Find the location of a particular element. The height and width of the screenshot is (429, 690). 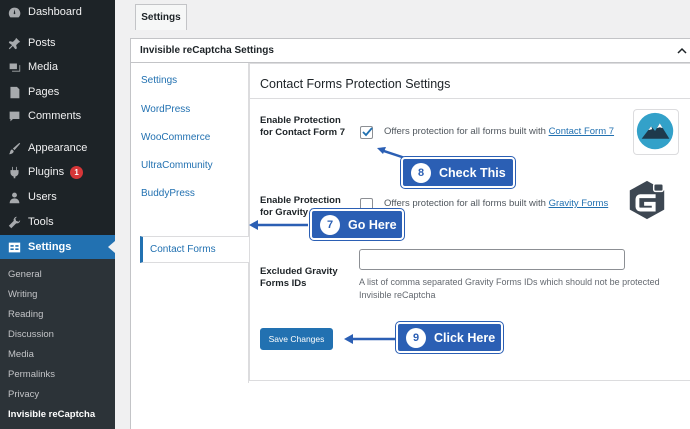

media-icon is located at coordinates (14, 67).